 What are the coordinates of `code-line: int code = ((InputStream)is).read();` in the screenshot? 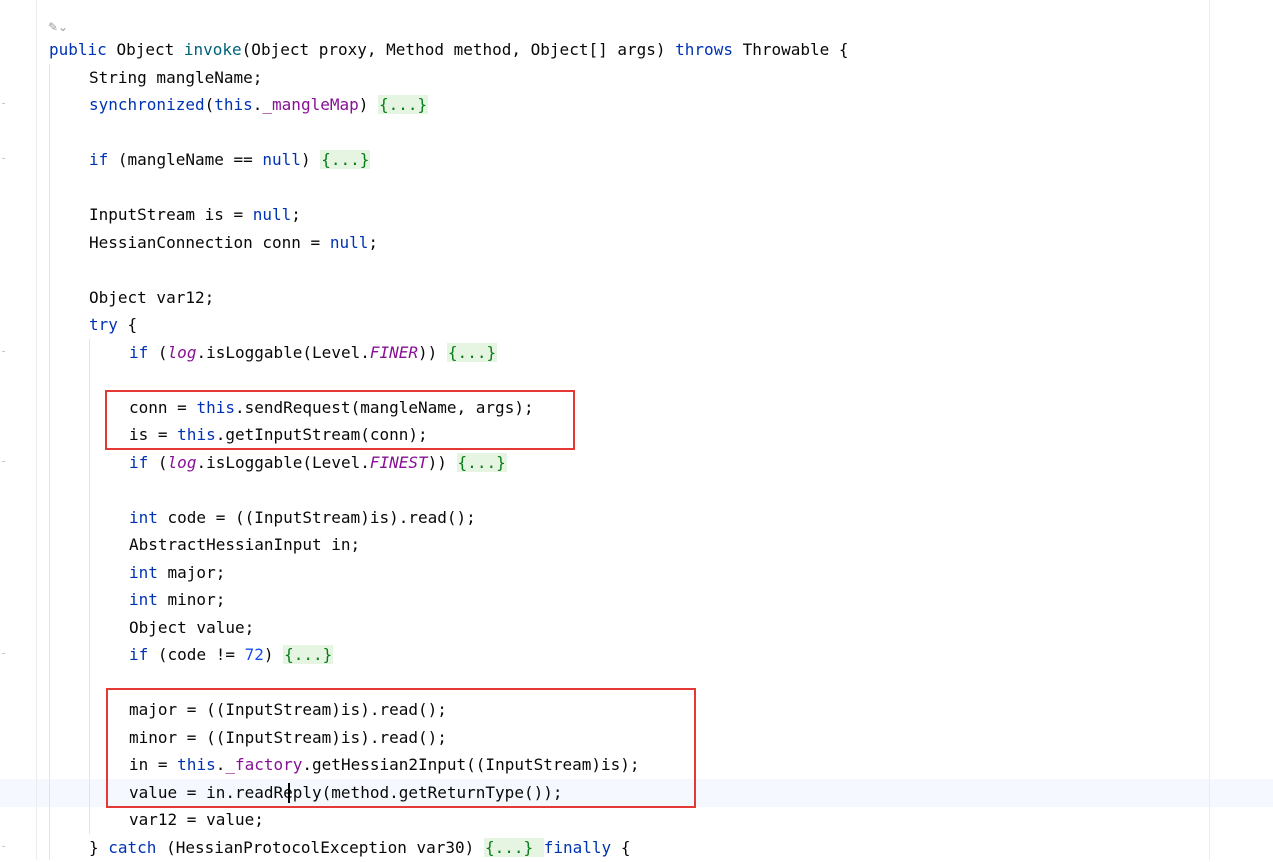 It's located at (302, 518).